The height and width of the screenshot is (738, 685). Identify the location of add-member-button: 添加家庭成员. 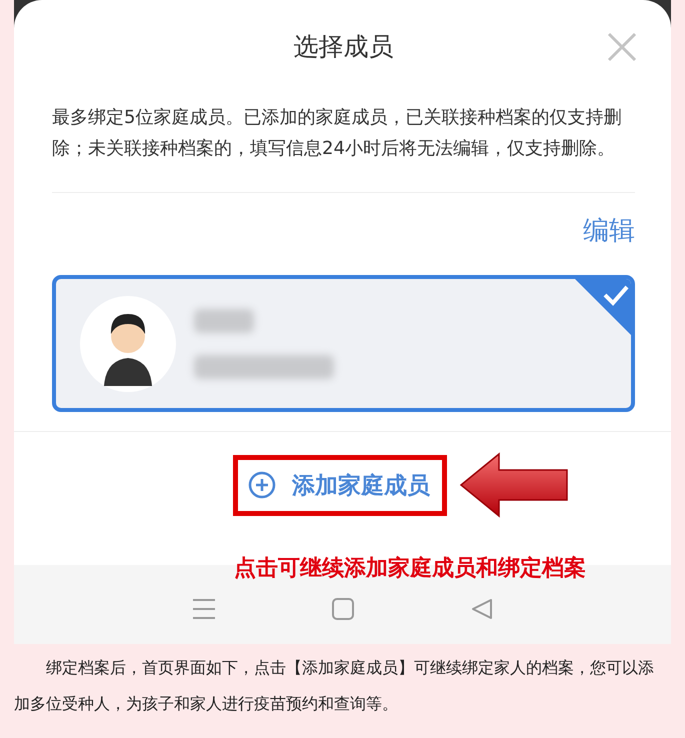
(339, 485).